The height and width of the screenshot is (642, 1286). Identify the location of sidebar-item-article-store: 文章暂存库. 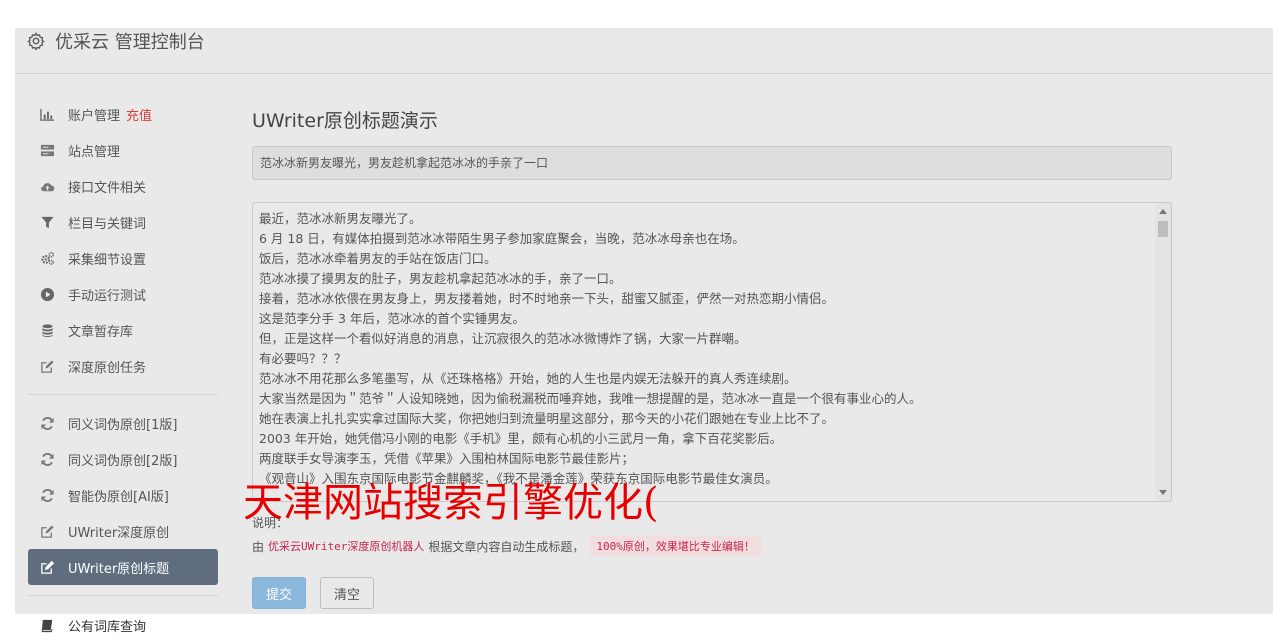
(123, 330).